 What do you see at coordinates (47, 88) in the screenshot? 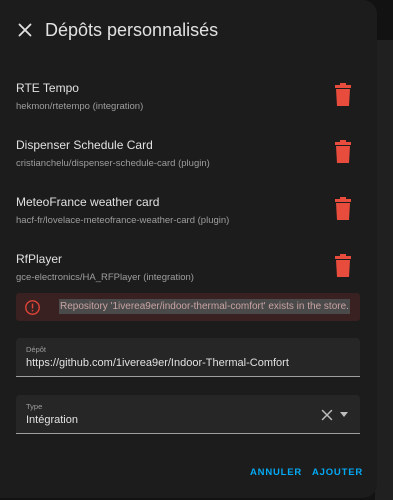
I see `repository-name: RTE Tempo` at bounding box center [47, 88].